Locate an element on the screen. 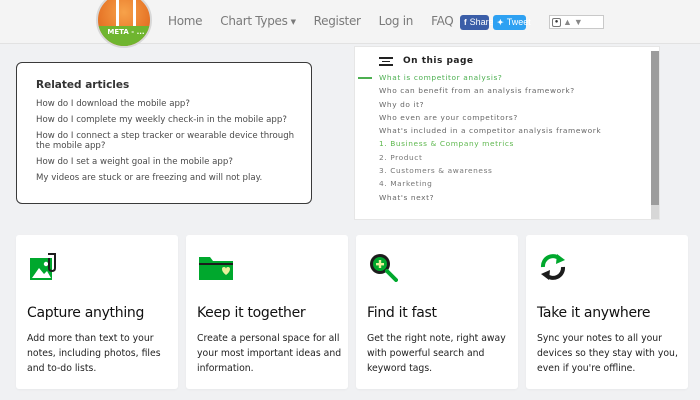  feature-title: Take it anywhere is located at coordinates (594, 313).